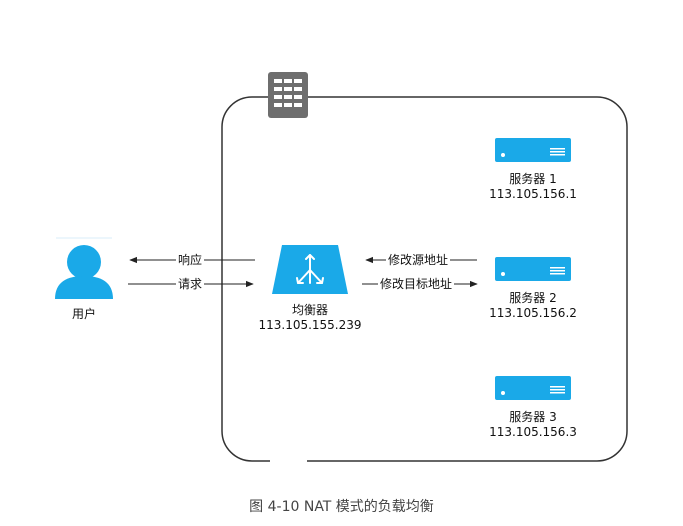  What do you see at coordinates (533, 417) in the screenshot?
I see `server-name: 服务器 3` at bounding box center [533, 417].